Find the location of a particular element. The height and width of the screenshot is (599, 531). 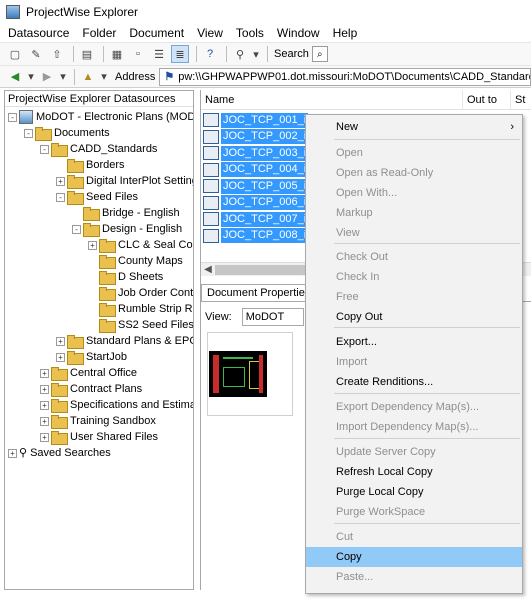

tab-document-properties: Document Properties is located at coordinates (259, 292).